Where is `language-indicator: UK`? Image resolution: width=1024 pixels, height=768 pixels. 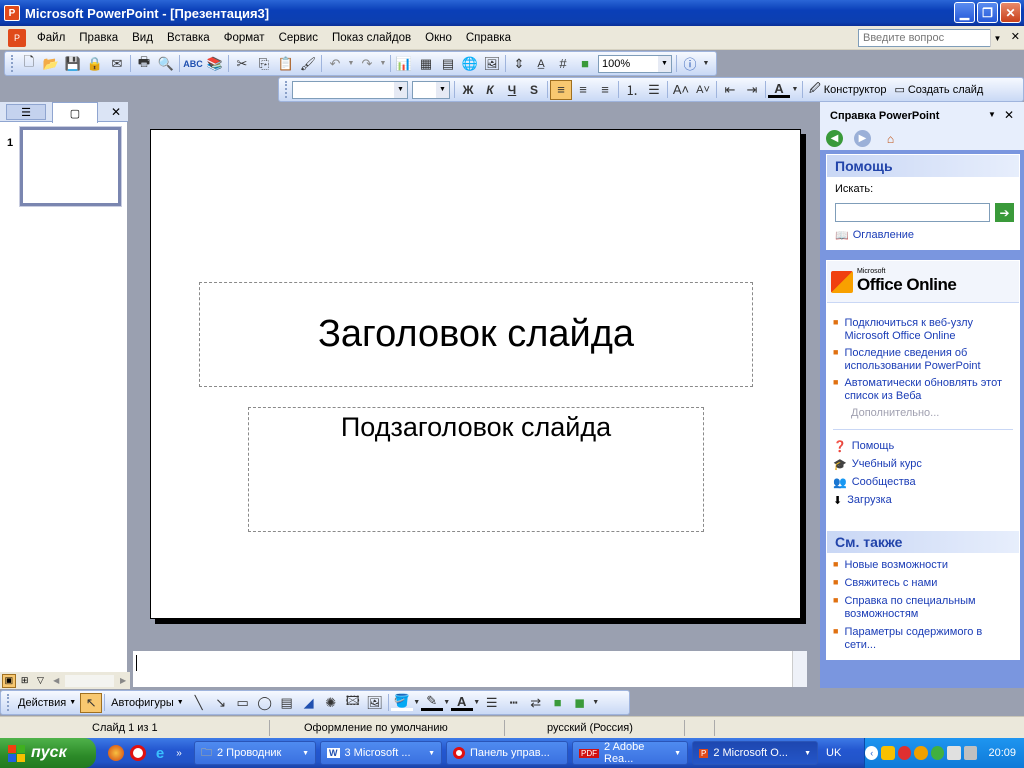 language-indicator: UK is located at coordinates (833, 753).